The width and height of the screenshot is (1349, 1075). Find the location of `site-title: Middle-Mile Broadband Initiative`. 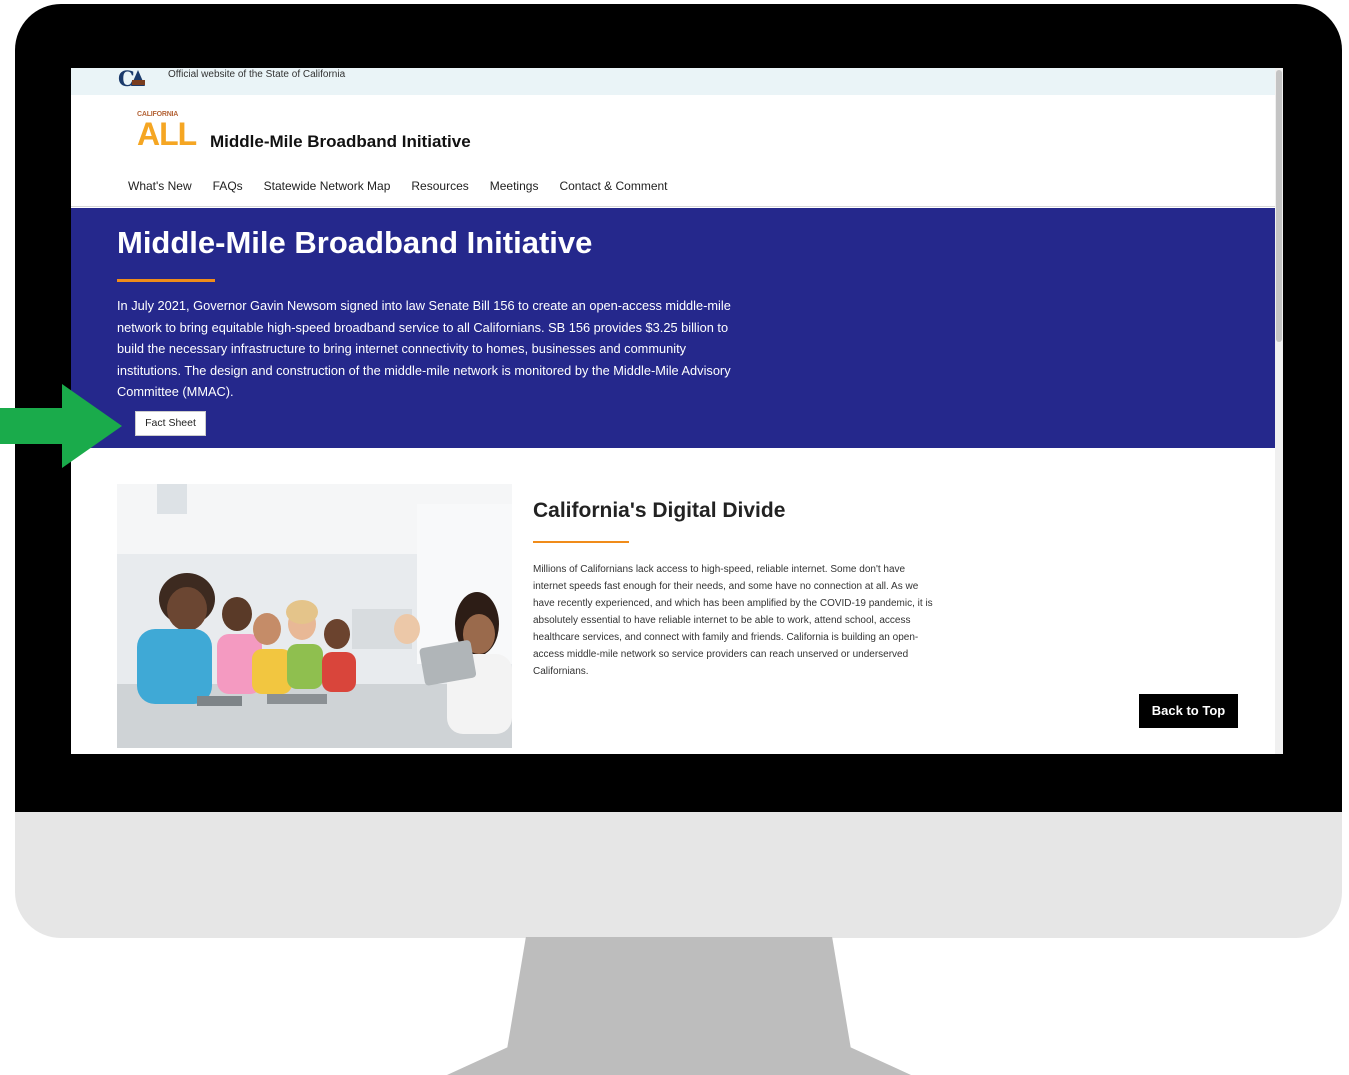

site-title: Middle-Mile Broadband Initiative is located at coordinates (340, 142).